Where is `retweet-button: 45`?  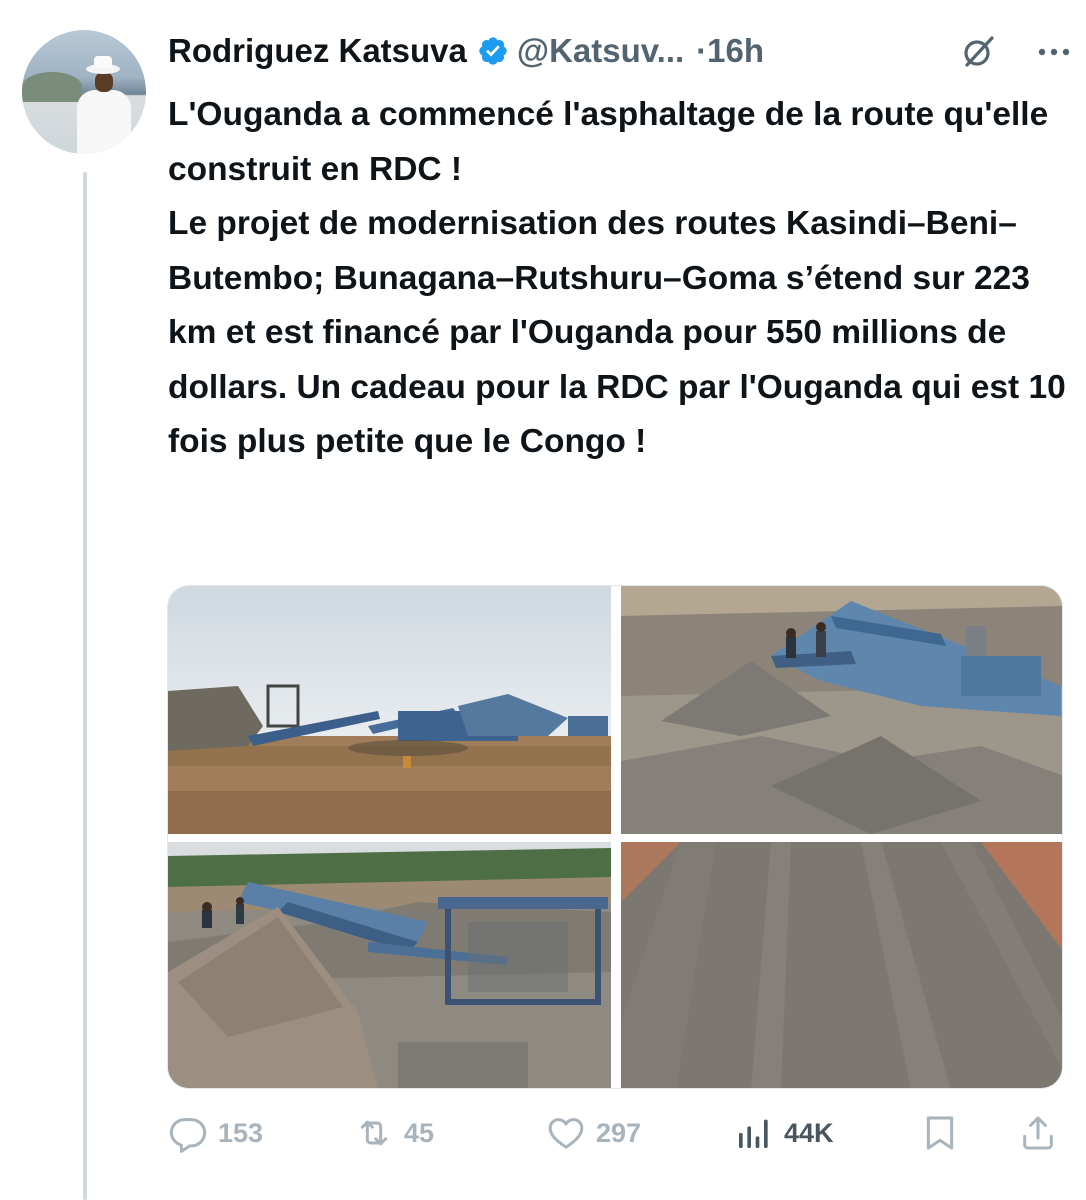 retweet-button: 45 is located at coordinates (394, 1133).